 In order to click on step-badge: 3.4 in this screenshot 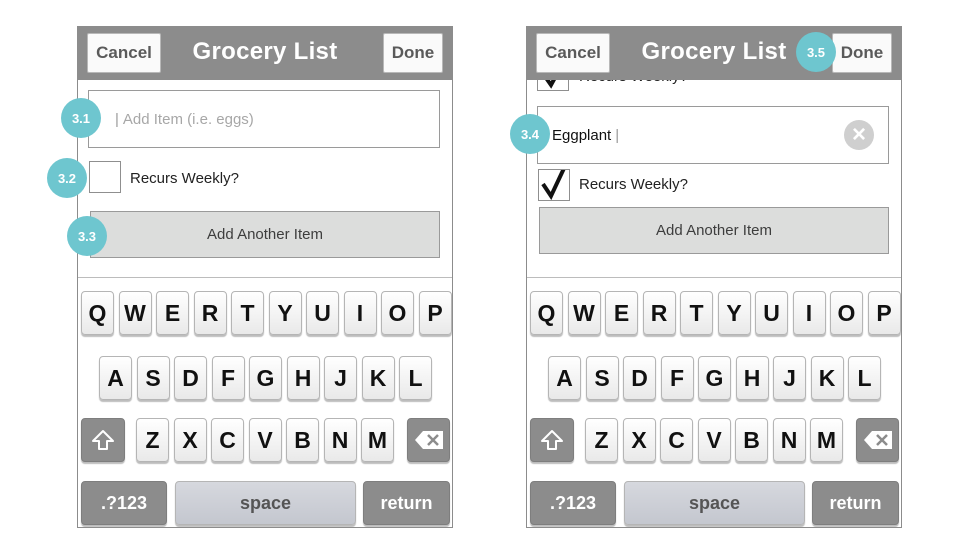, I will do `click(530, 134)`.